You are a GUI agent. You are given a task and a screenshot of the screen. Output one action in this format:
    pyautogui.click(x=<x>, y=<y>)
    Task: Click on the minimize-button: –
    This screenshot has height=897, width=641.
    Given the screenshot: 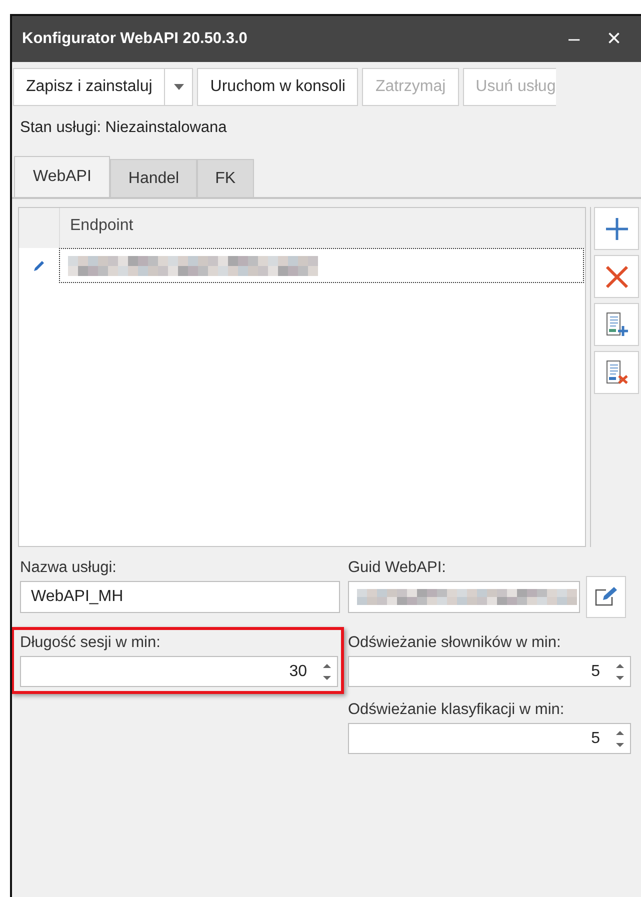 What is the action you would take?
    pyautogui.click(x=574, y=39)
    